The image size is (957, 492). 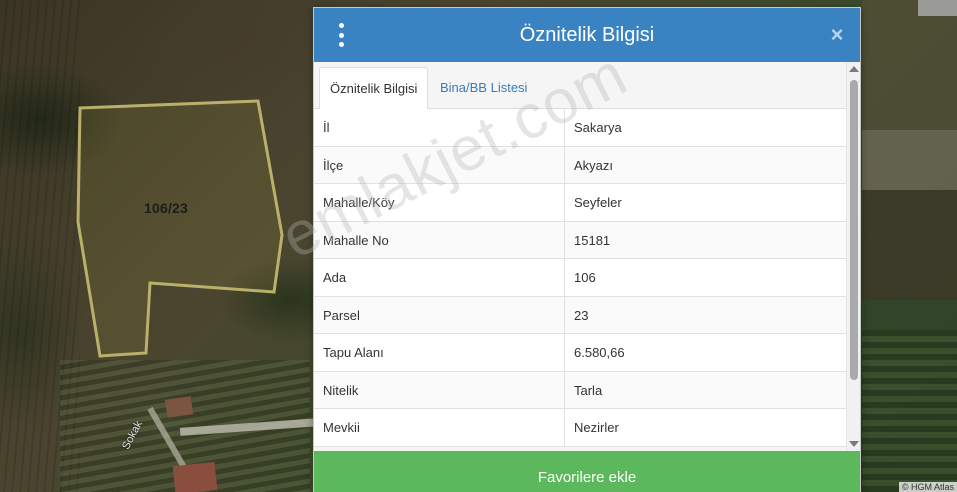 I want to click on row-value: 15181, so click(x=592, y=240).